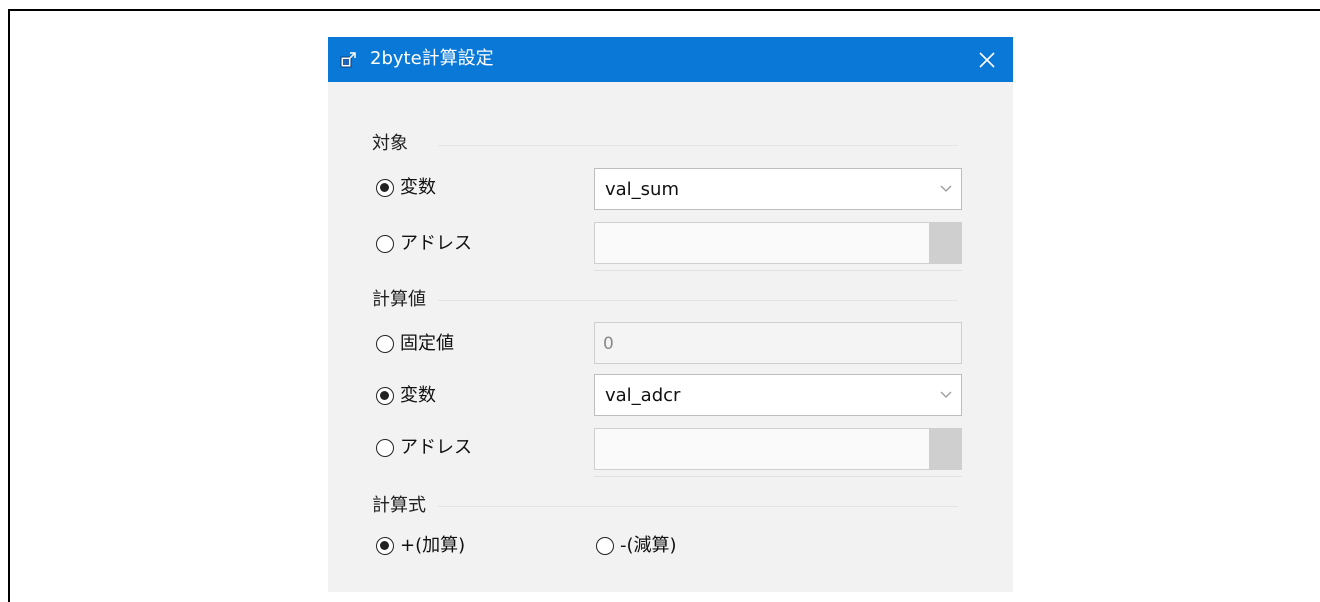 This screenshot has width=1320, height=602. I want to click on formula-subtract-radio: -(減算), so click(636, 546).